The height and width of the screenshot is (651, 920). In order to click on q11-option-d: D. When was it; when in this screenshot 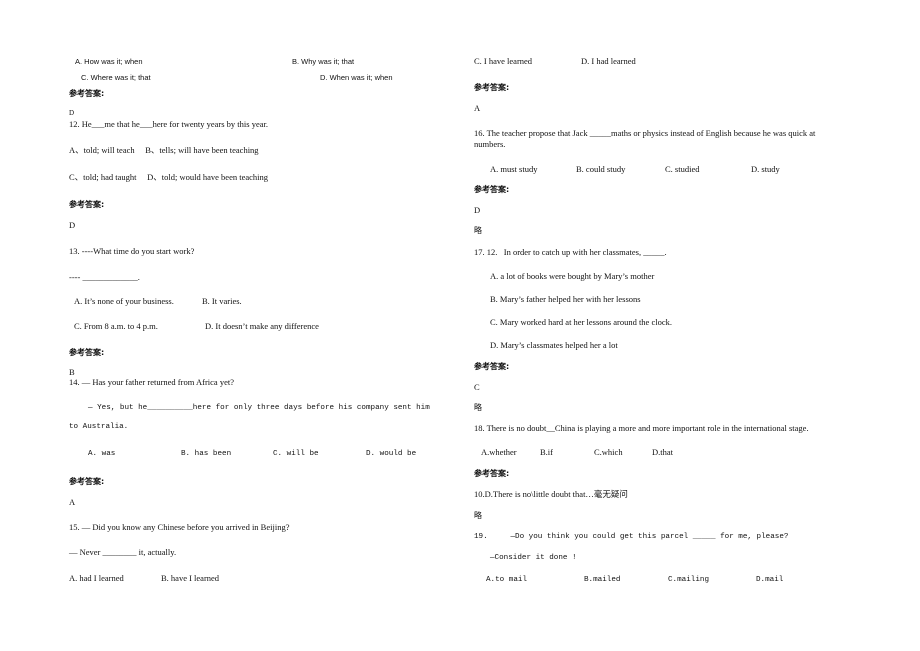, I will do `click(356, 77)`.